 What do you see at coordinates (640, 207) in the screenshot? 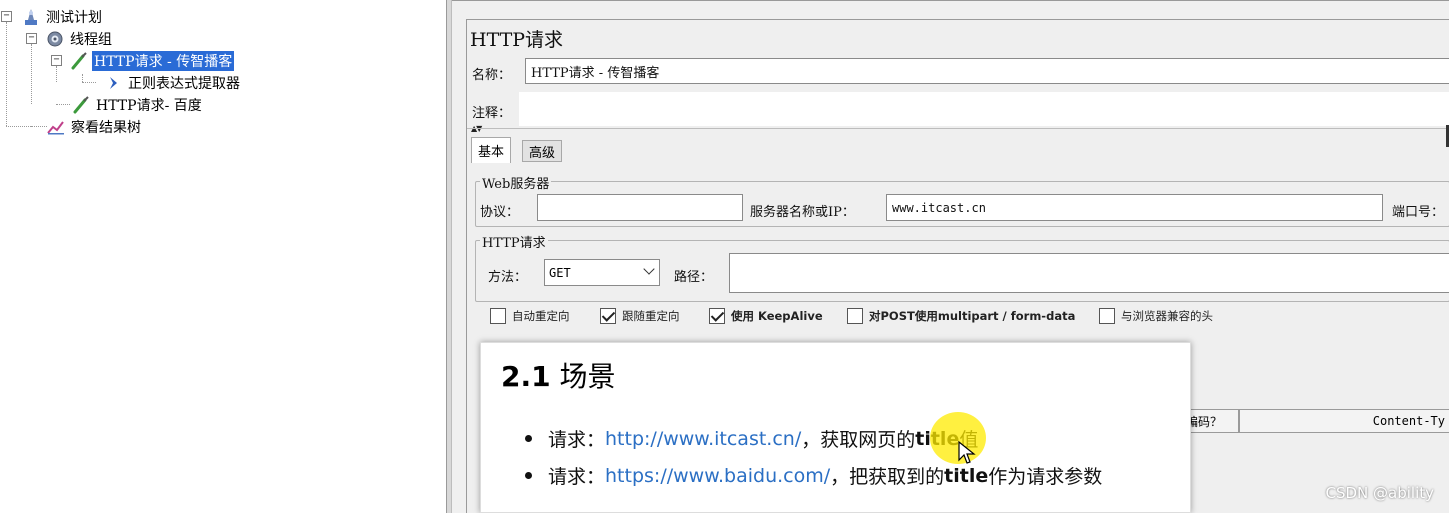
I see `protocol-input` at bounding box center [640, 207].